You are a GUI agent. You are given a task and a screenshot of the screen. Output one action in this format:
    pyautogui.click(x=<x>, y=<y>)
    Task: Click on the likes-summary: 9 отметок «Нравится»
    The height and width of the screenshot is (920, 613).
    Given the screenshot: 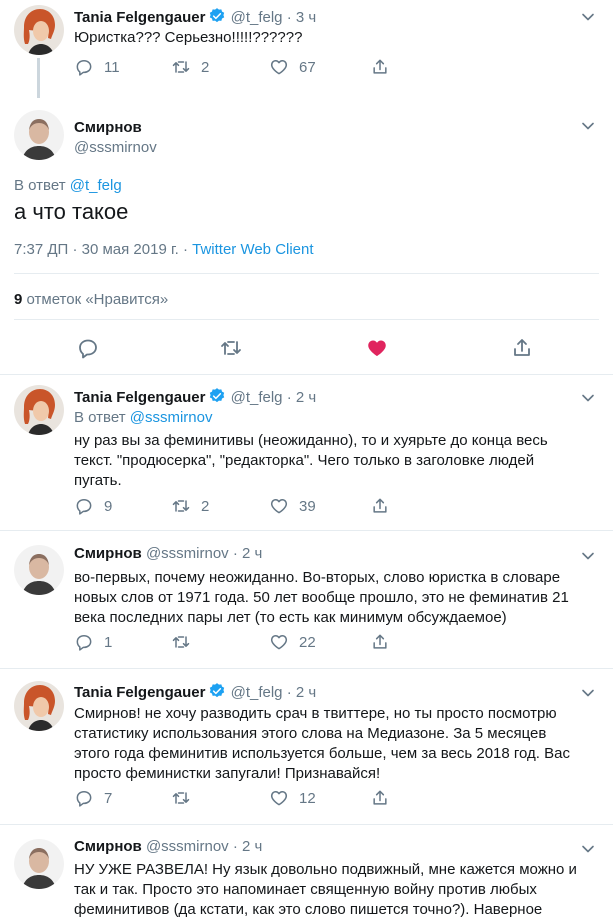 What is the action you would take?
    pyautogui.click(x=91, y=299)
    